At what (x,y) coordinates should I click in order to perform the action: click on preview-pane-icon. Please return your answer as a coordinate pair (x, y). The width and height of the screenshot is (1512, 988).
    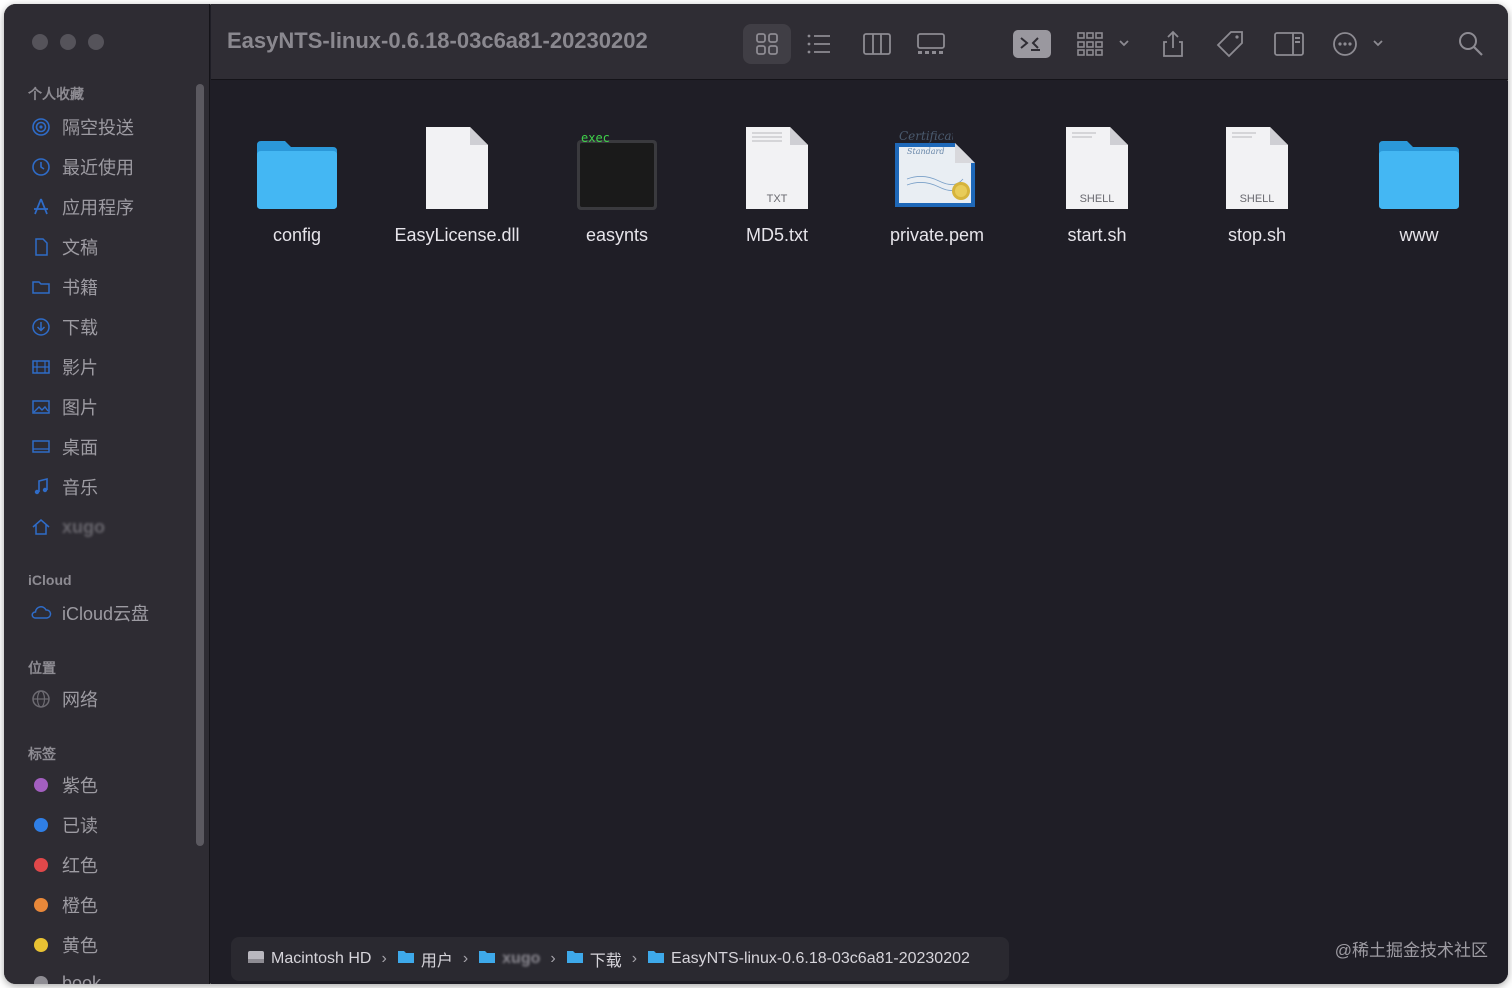
    Looking at the image, I should click on (1289, 44).